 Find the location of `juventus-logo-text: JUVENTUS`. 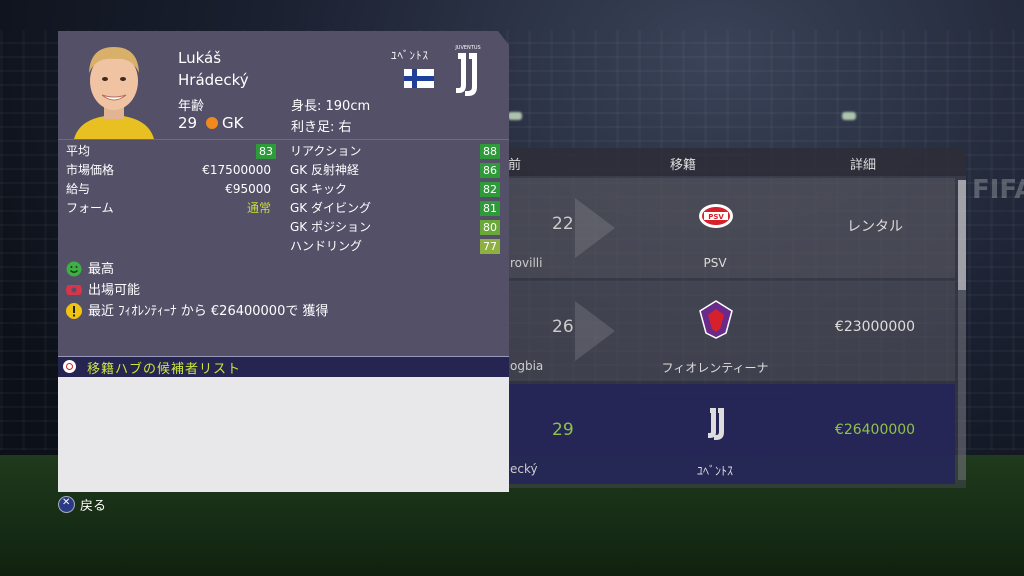

juventus-logo-text: JUVENTUS is located at coordinates (467, 48).